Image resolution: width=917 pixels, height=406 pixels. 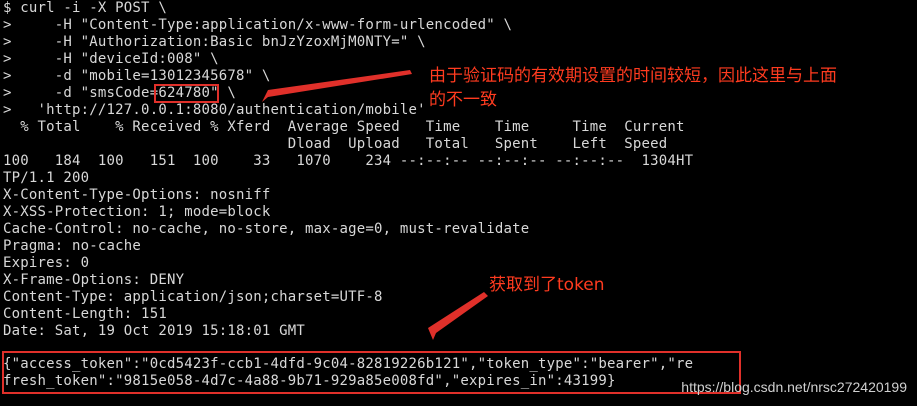 What do you see at coordinates (458, 316) in the screenshot?
I see `arrow-to-token` at bounding box center [458, 316].